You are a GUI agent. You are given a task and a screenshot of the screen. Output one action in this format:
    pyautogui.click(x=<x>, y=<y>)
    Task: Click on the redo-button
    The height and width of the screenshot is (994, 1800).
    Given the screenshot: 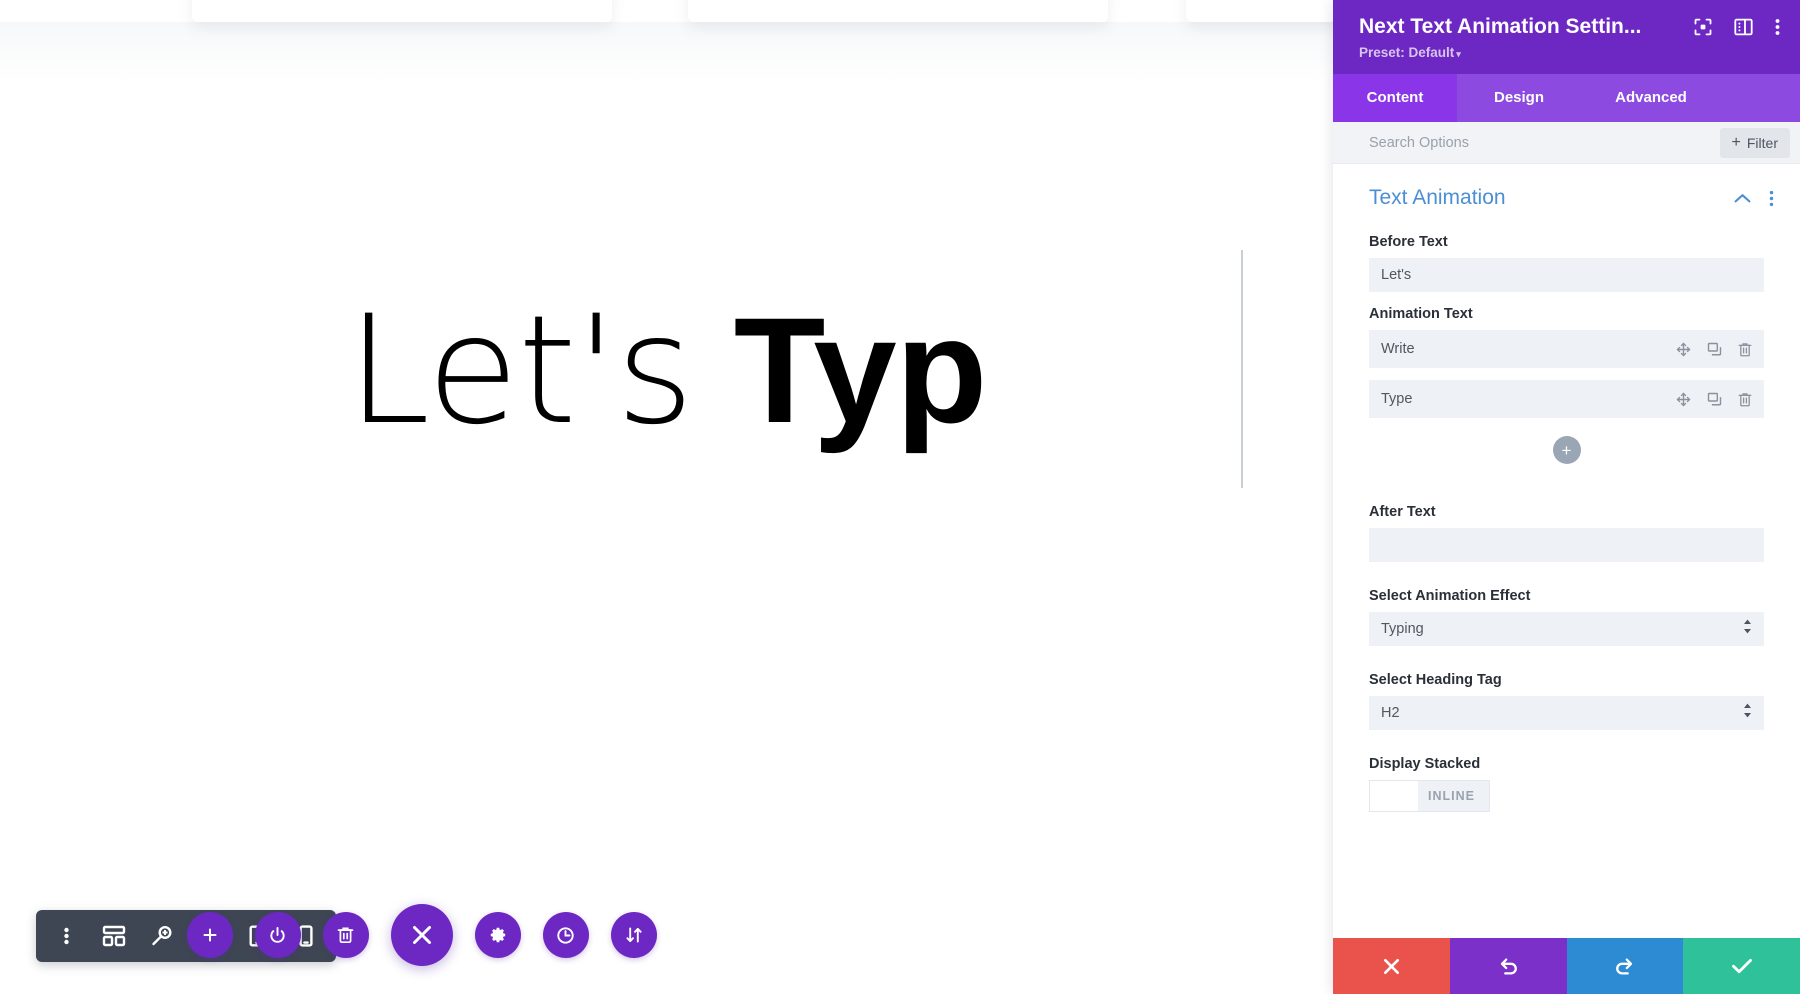 What is the action you would take?
    pyautogui.click(x=1625, y=966)
    